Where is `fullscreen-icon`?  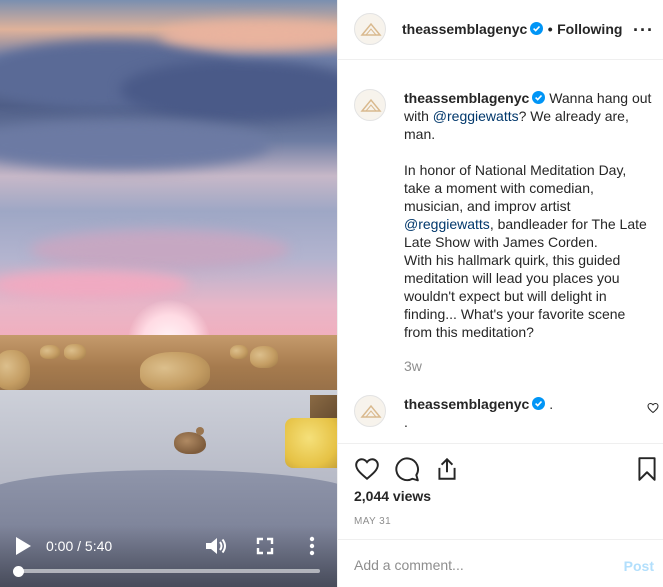
fullscreen-icon is located at coordinates (265, 546).